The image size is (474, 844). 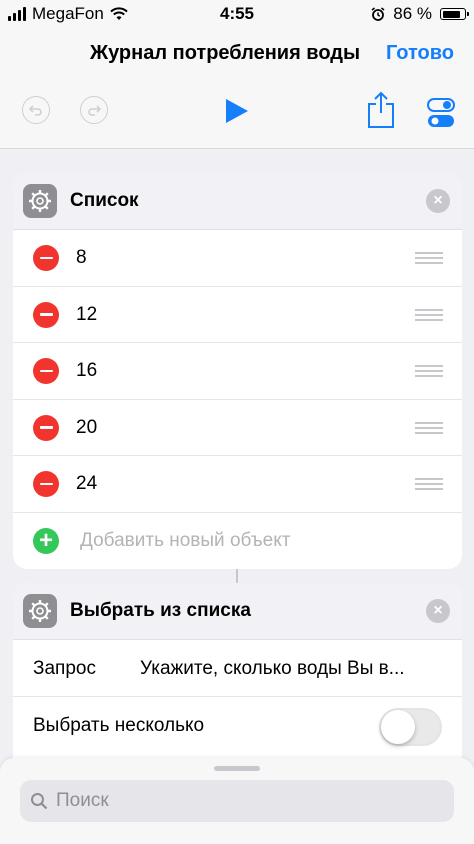 I want to click on list-item-value: 24, so click(x=86, y=484).